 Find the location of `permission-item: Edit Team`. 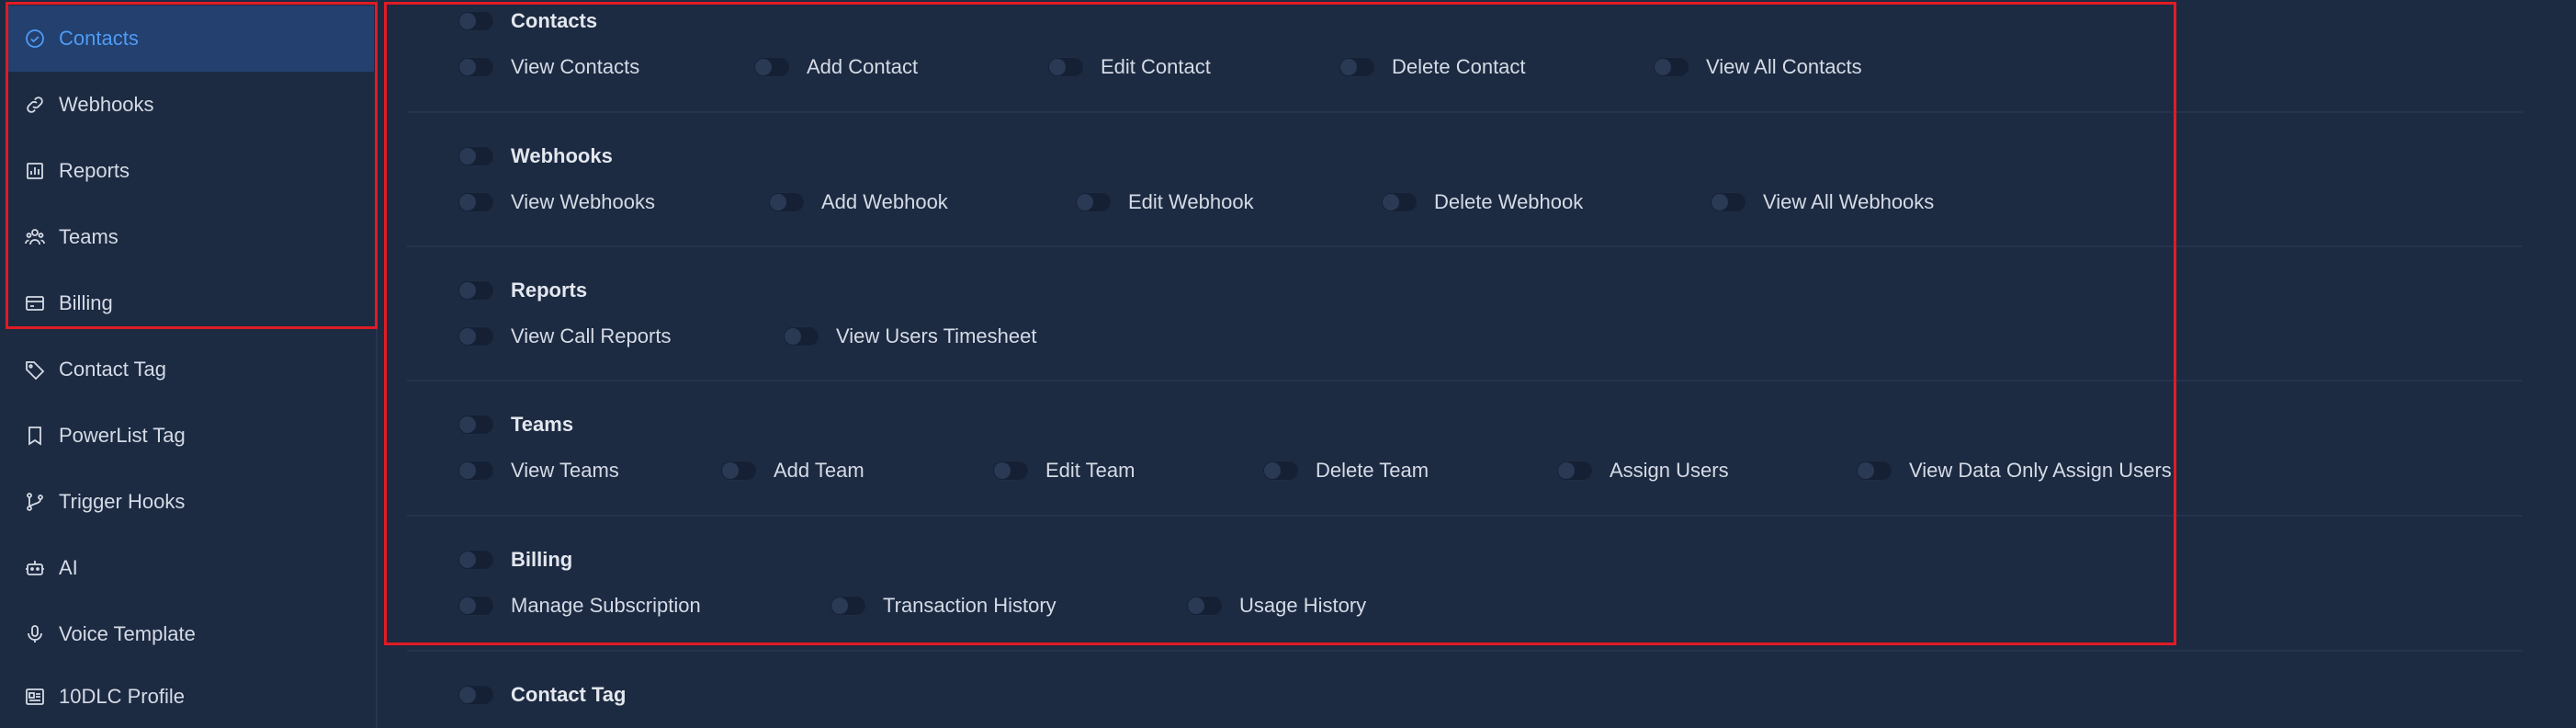

permission-item: Edit Team is located at coordinates (1103, 471).